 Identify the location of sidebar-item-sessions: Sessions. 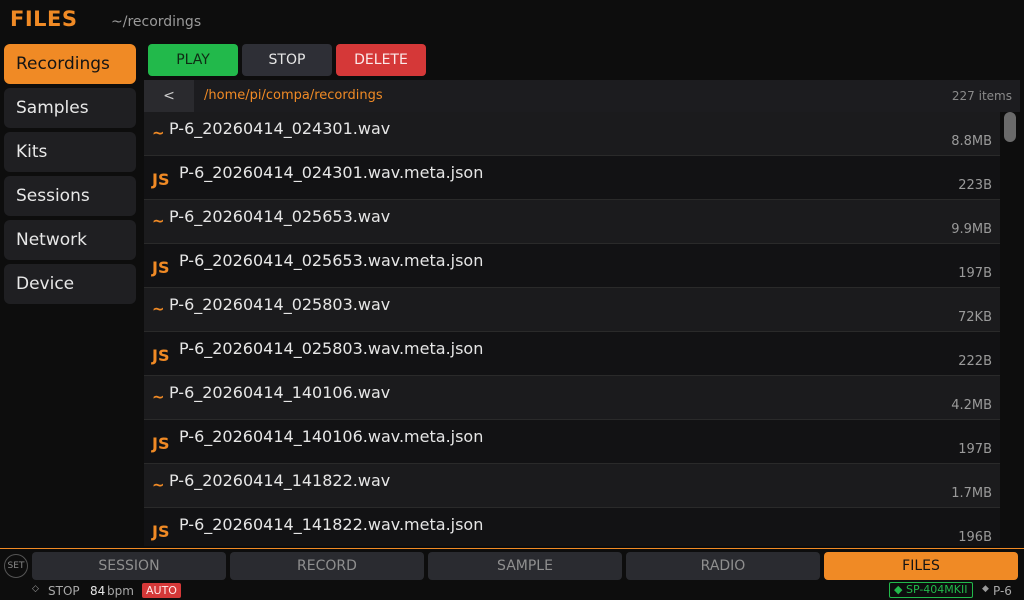
(70, 196).